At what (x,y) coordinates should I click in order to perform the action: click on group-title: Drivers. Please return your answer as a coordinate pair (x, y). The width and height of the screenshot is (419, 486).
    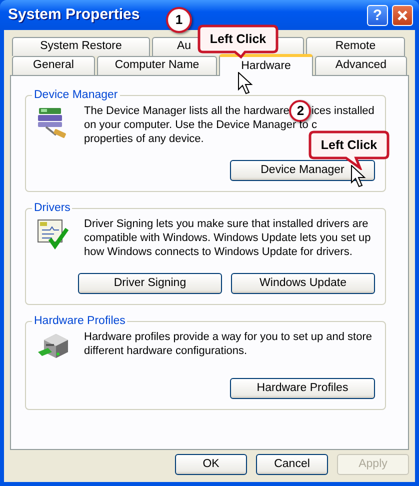
    Looking at the image, I should click on (52, 208).